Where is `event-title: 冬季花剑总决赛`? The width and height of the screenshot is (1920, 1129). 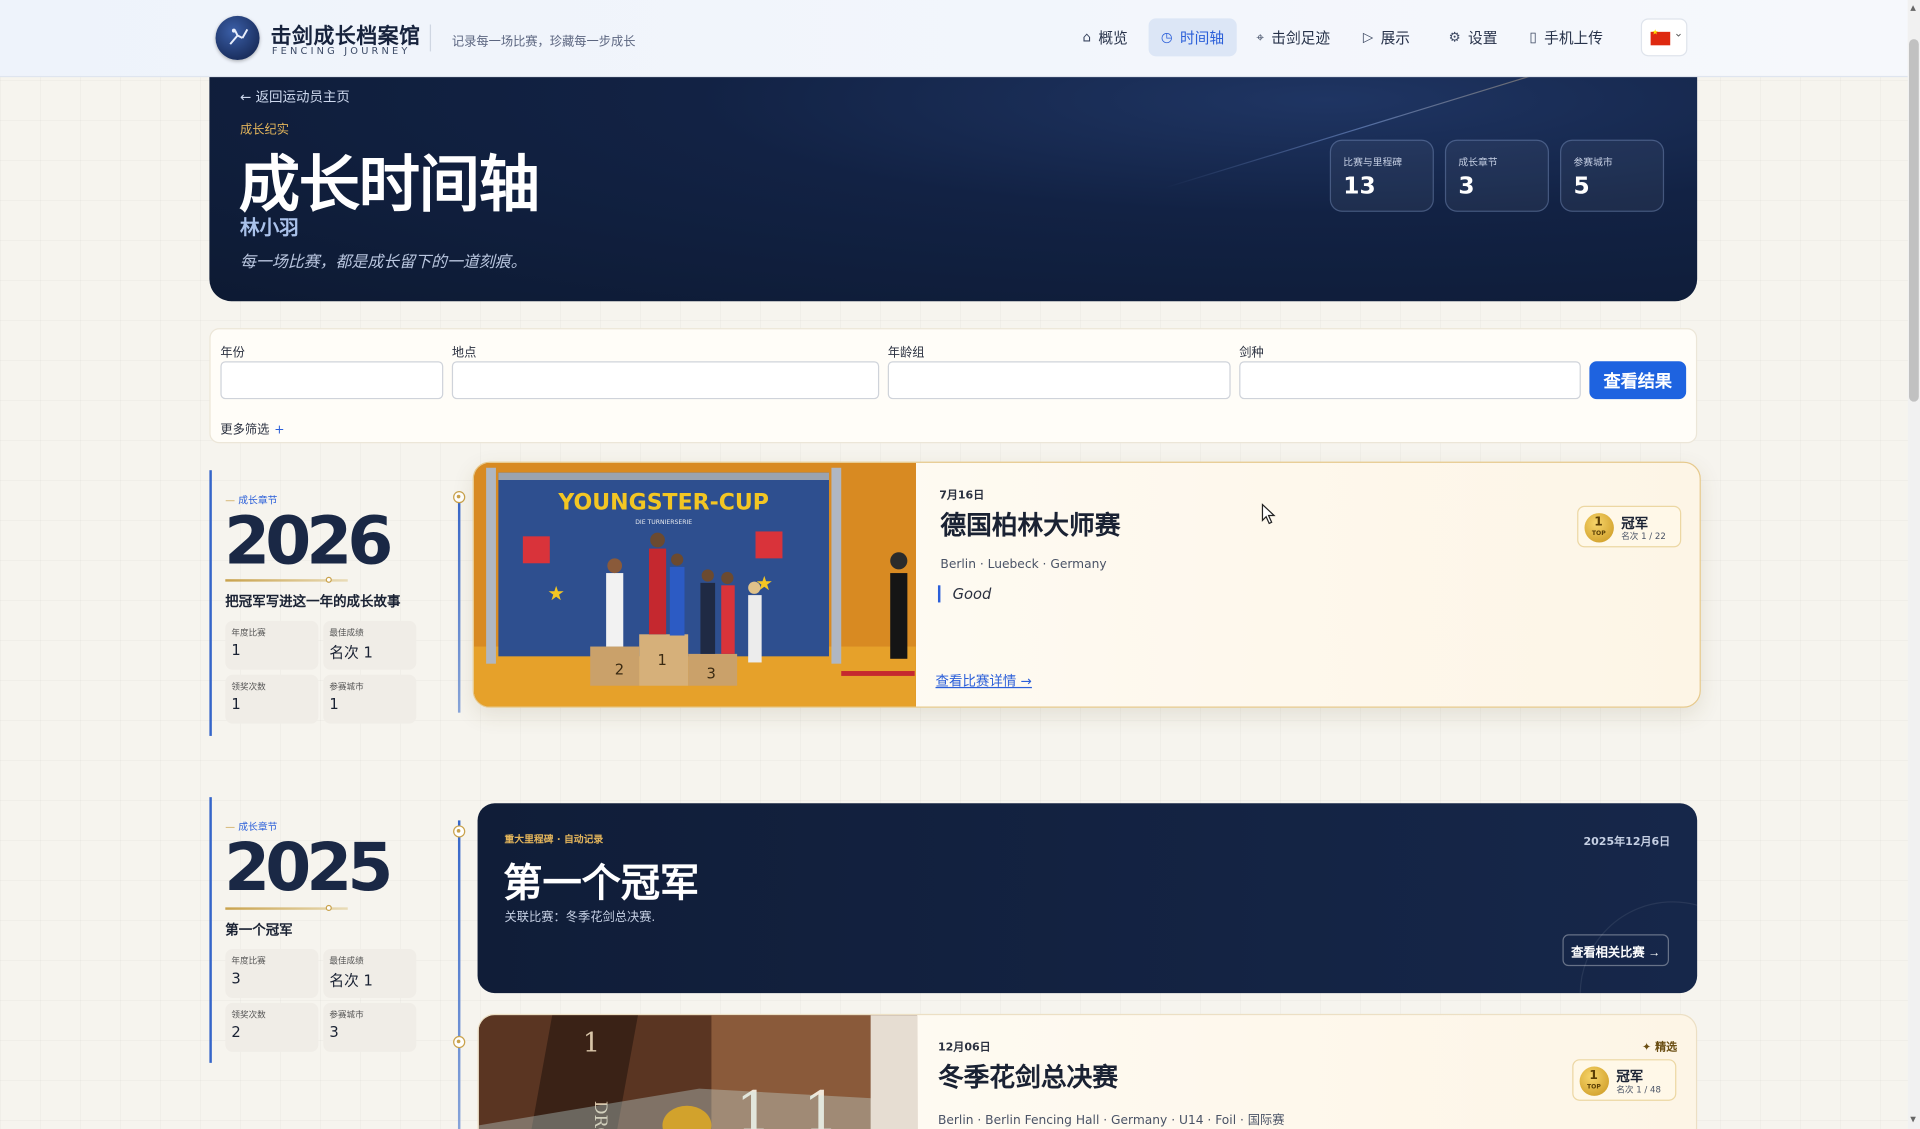 event-title: 冬季花剑总决赛 is located at coordinates (1028, 1076).